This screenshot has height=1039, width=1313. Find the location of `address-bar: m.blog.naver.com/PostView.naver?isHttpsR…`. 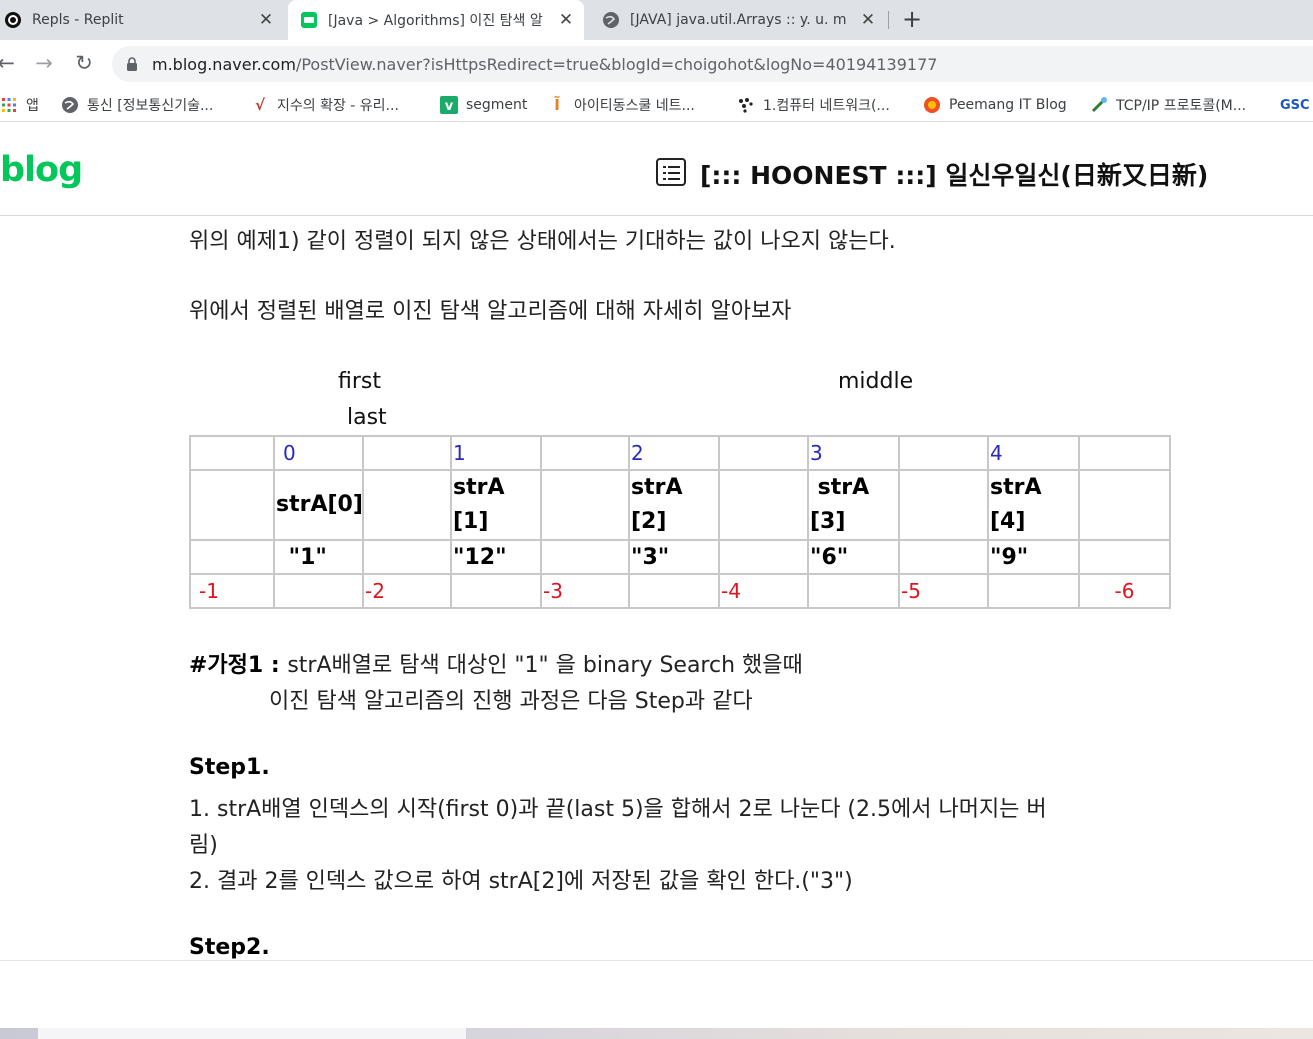

address-bar: m.blog.naver.com/PostView.naver?isHttpsR… is located at coordinates (712, 64).